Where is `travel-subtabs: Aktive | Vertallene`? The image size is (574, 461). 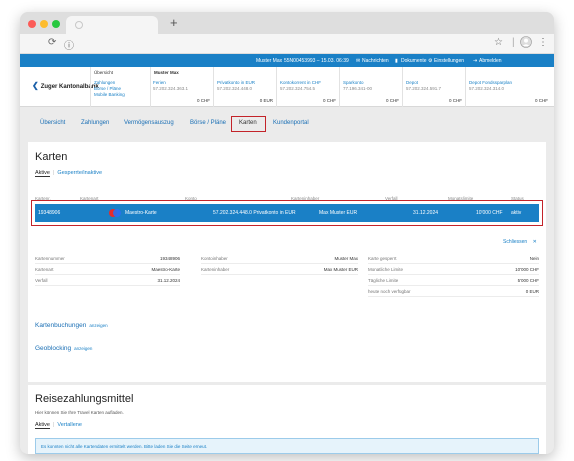 travel-subtabs: Aktive | Vertallene is located at coordinates (58, 425).